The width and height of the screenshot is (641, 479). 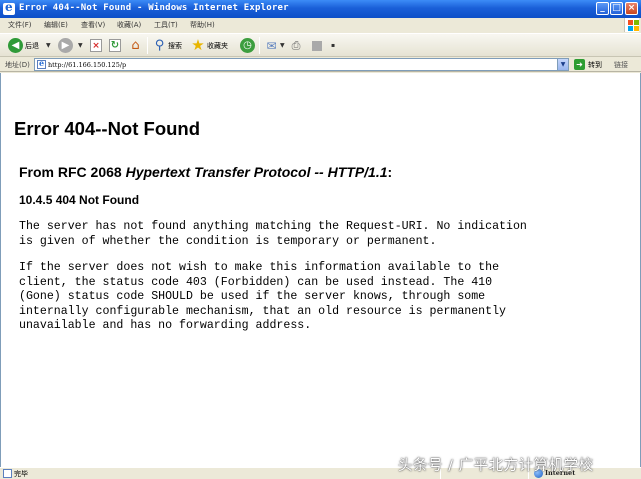 What do you see at coordinates (20, 25) in the screenshot?
I see `menu-file: 文件(F)` at bounding box center [20, 25].